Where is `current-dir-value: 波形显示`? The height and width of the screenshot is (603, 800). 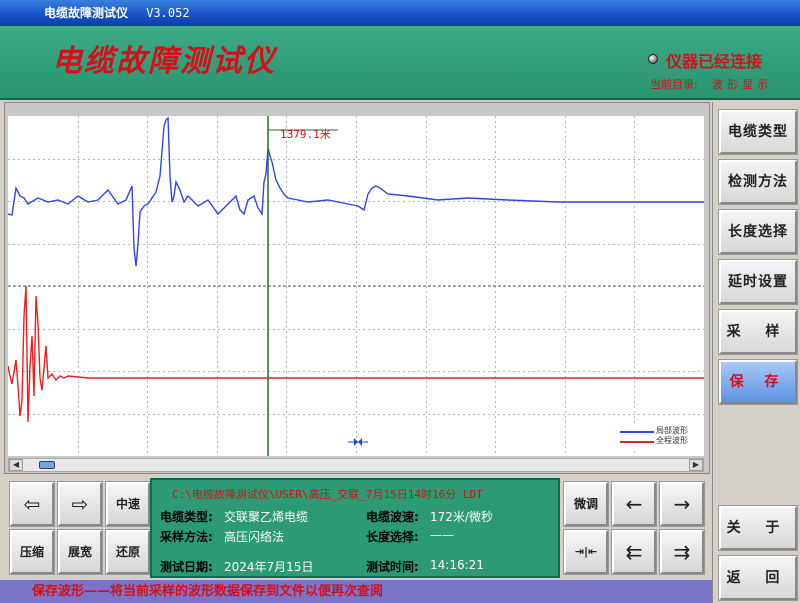 current-dir-value: 波形显示 is located at coordinates (742, 84).